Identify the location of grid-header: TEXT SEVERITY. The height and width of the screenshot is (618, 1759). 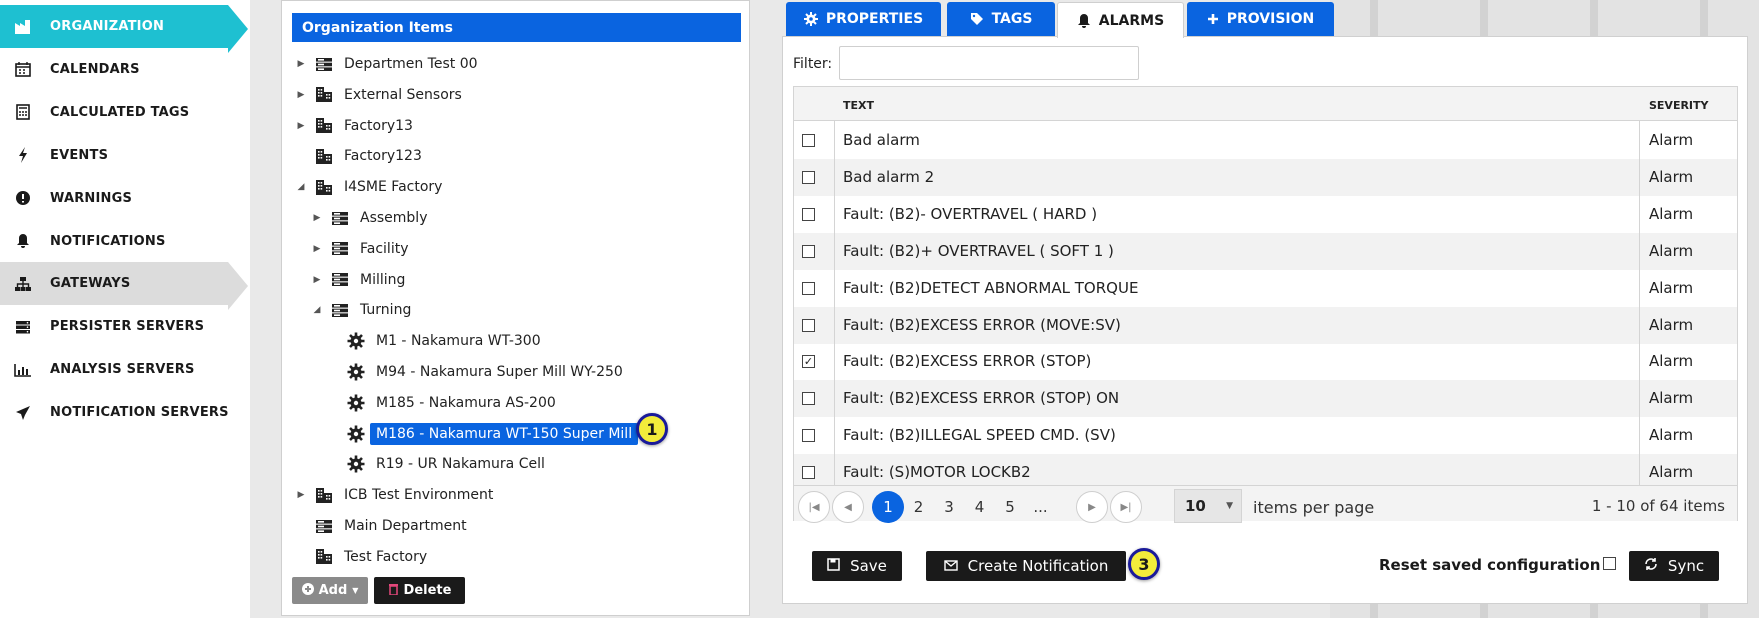
(1265, 104).